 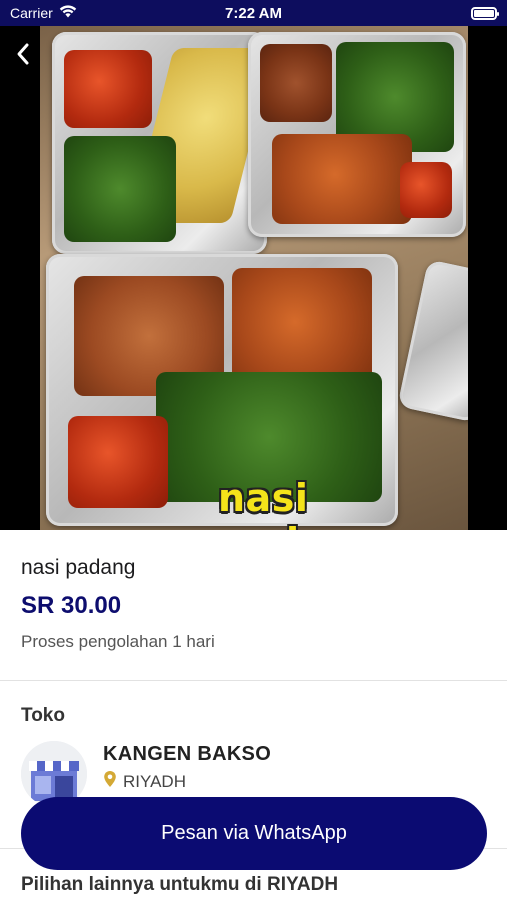 I want to click on store-location-text: RIYADH, so click(x=154, y=781).